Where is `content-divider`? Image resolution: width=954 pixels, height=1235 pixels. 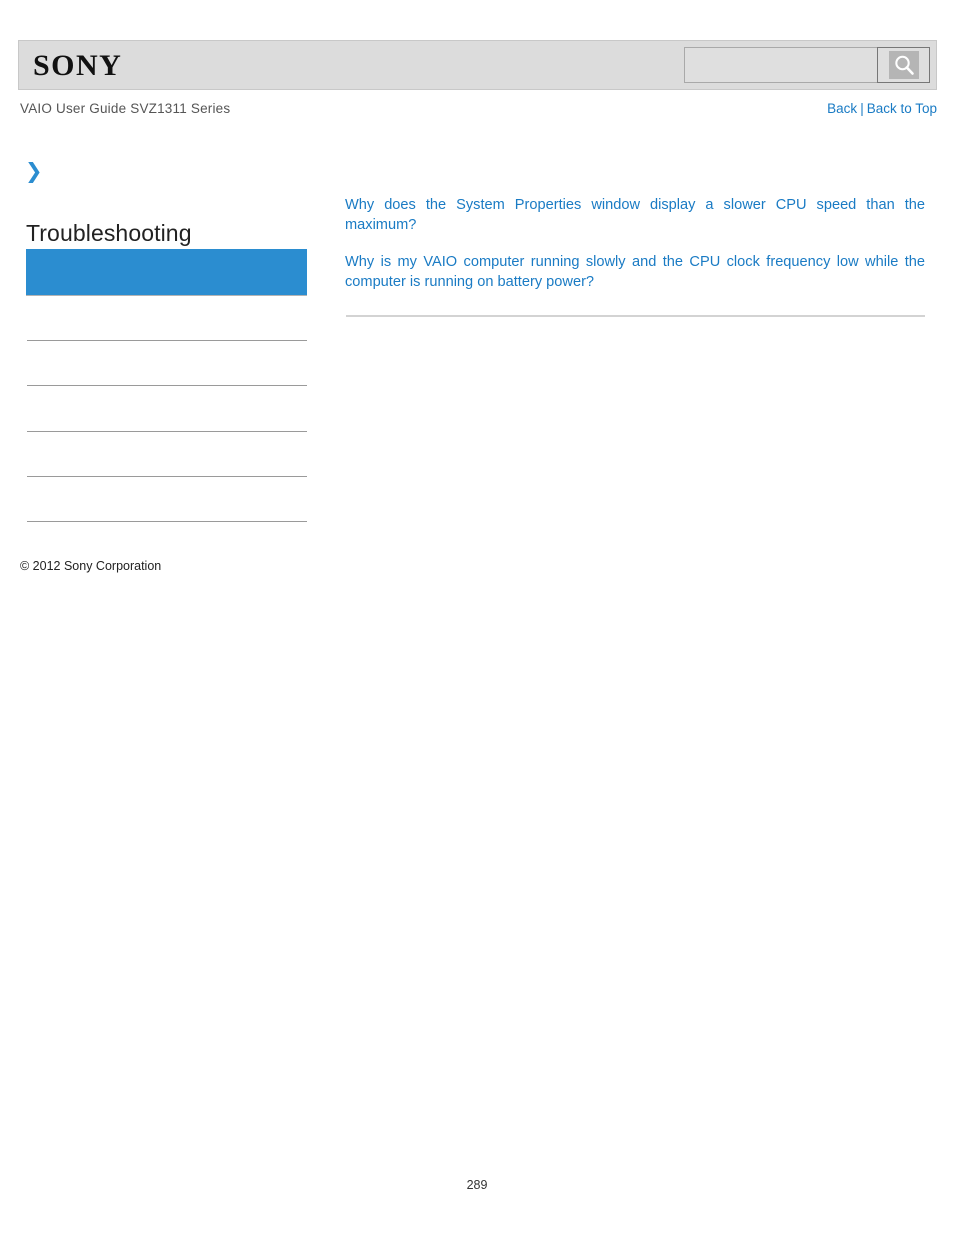
content-divider is located at coordinates (635, 316).